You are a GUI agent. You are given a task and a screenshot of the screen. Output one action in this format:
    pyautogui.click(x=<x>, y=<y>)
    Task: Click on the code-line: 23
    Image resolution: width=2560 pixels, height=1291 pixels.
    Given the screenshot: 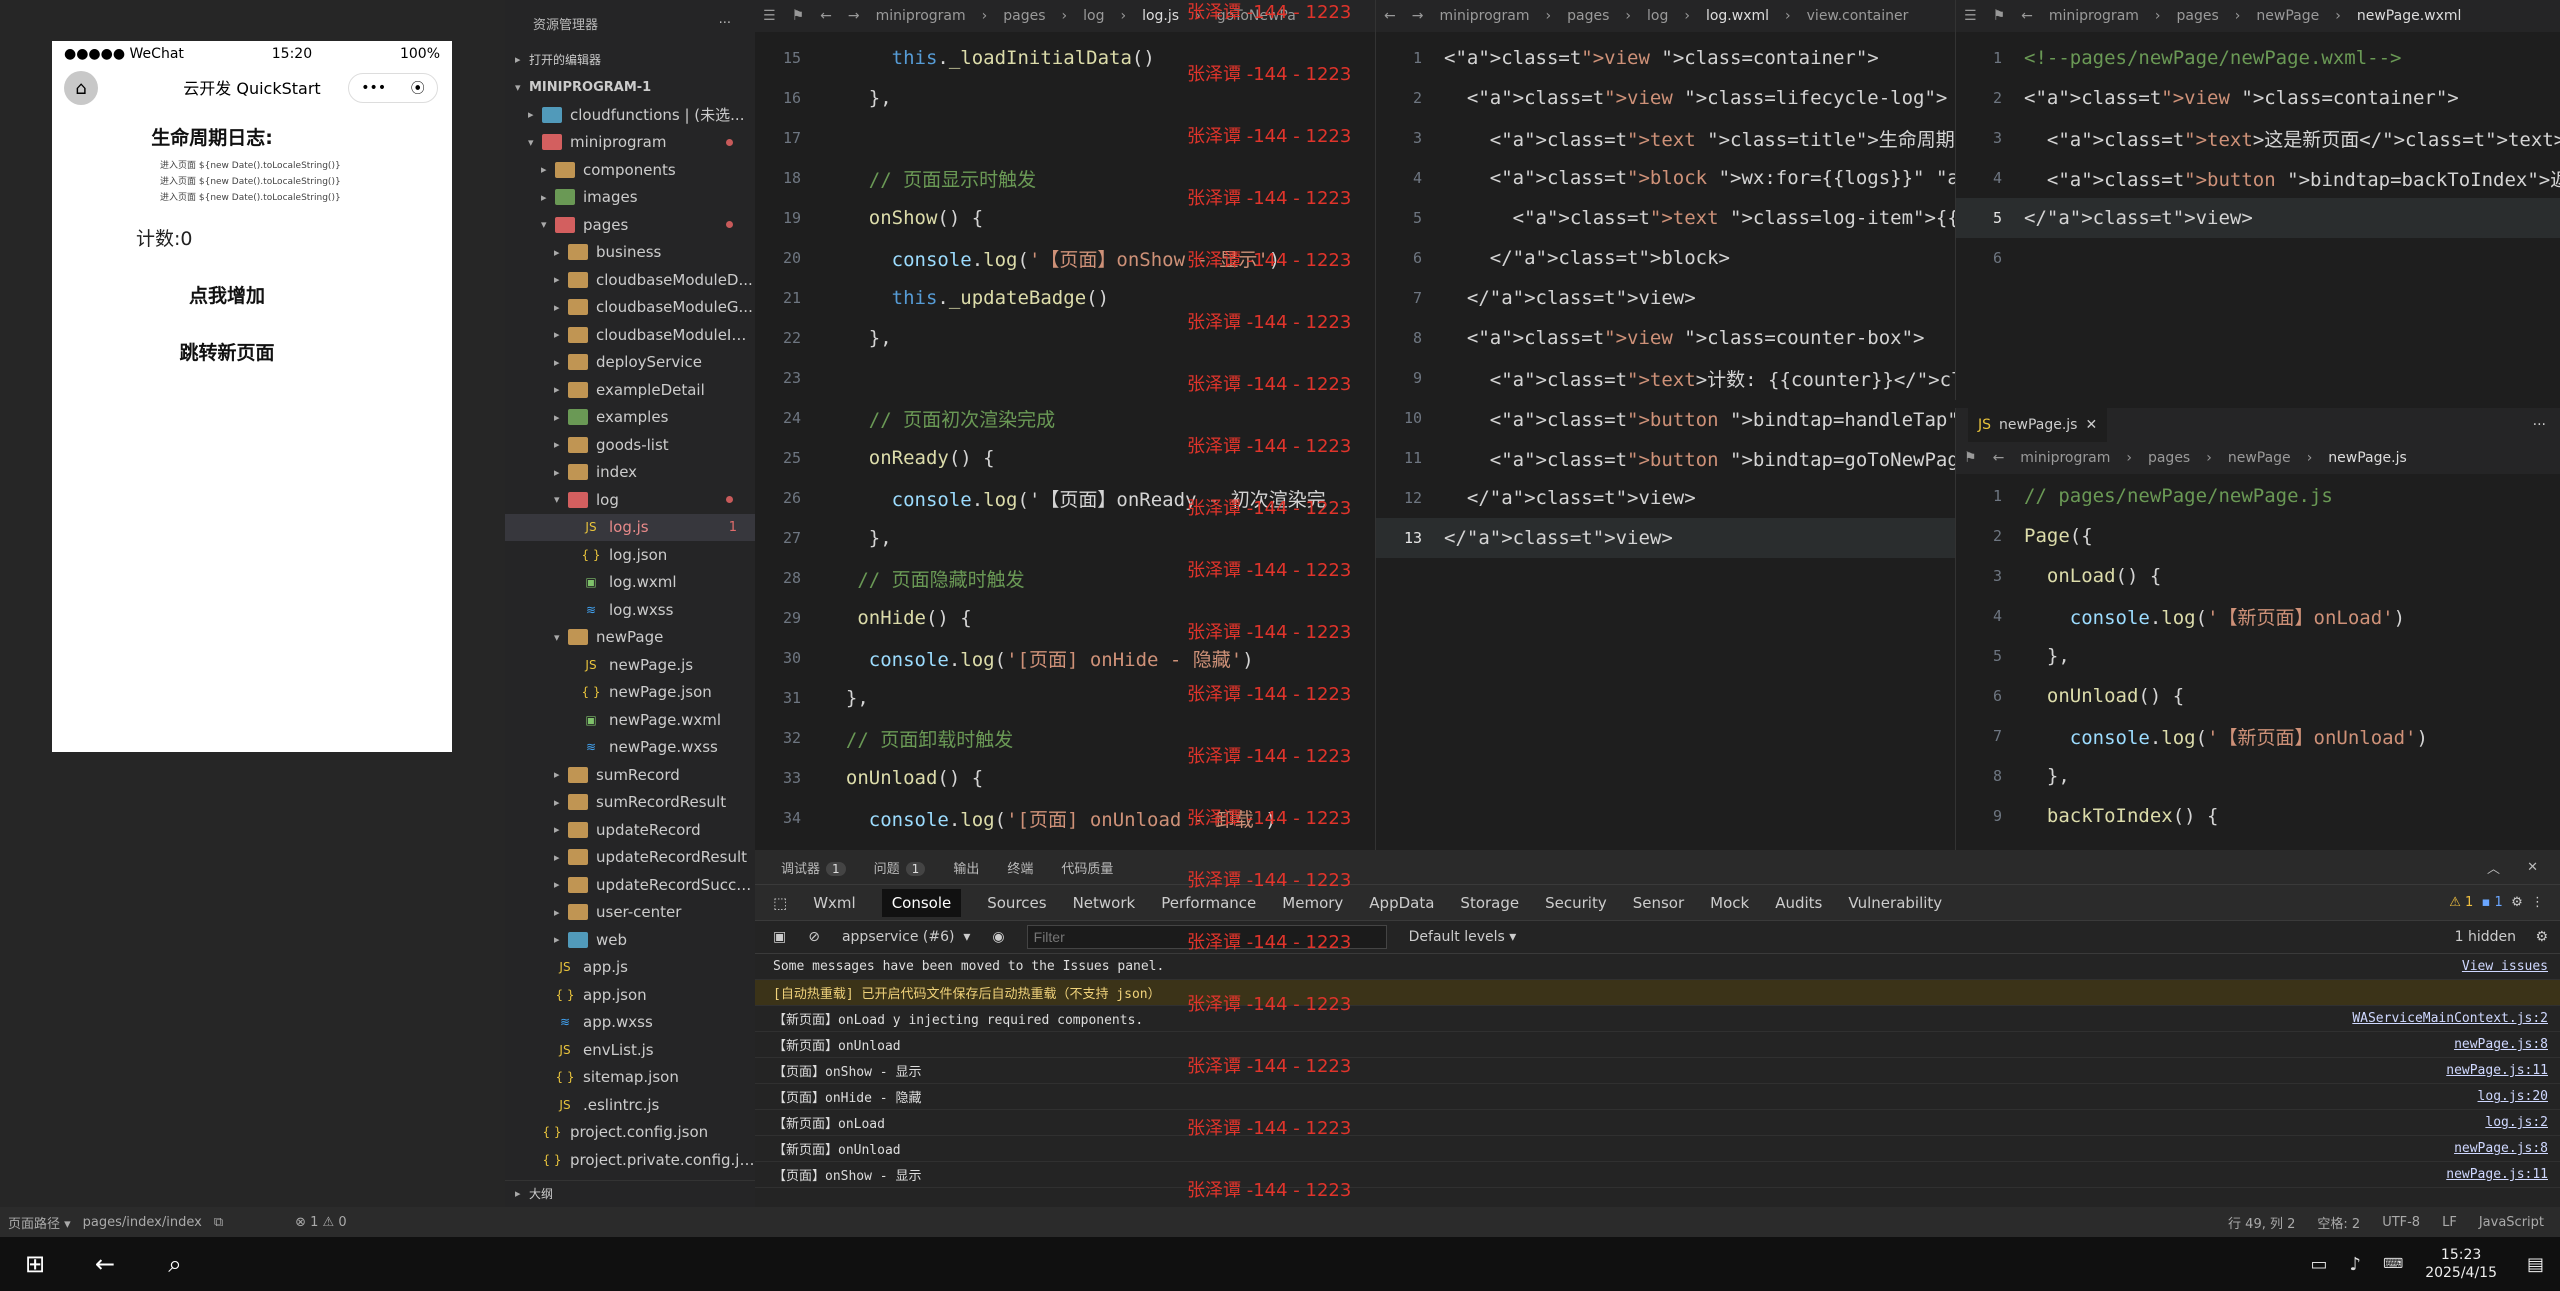 What is the action you would take?
    pyautogui.click(x=1065, y=378)
    